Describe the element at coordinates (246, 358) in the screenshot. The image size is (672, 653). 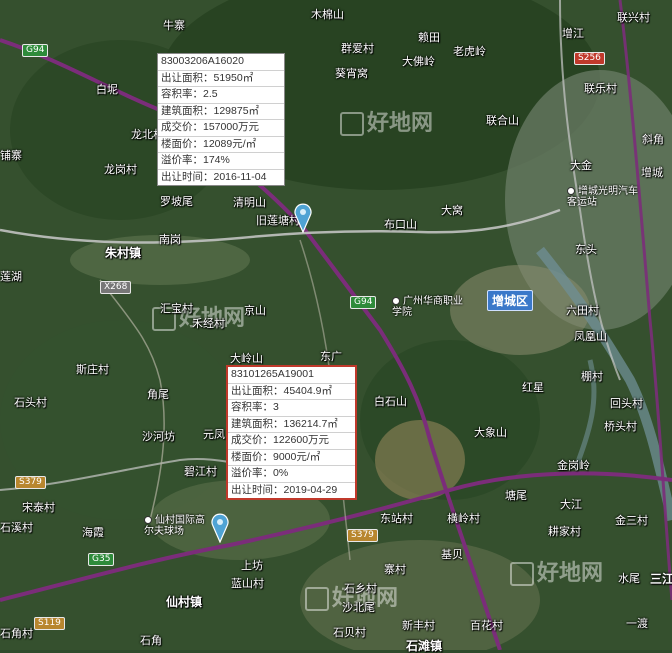
I see `place-label: 大岭山` at that location.